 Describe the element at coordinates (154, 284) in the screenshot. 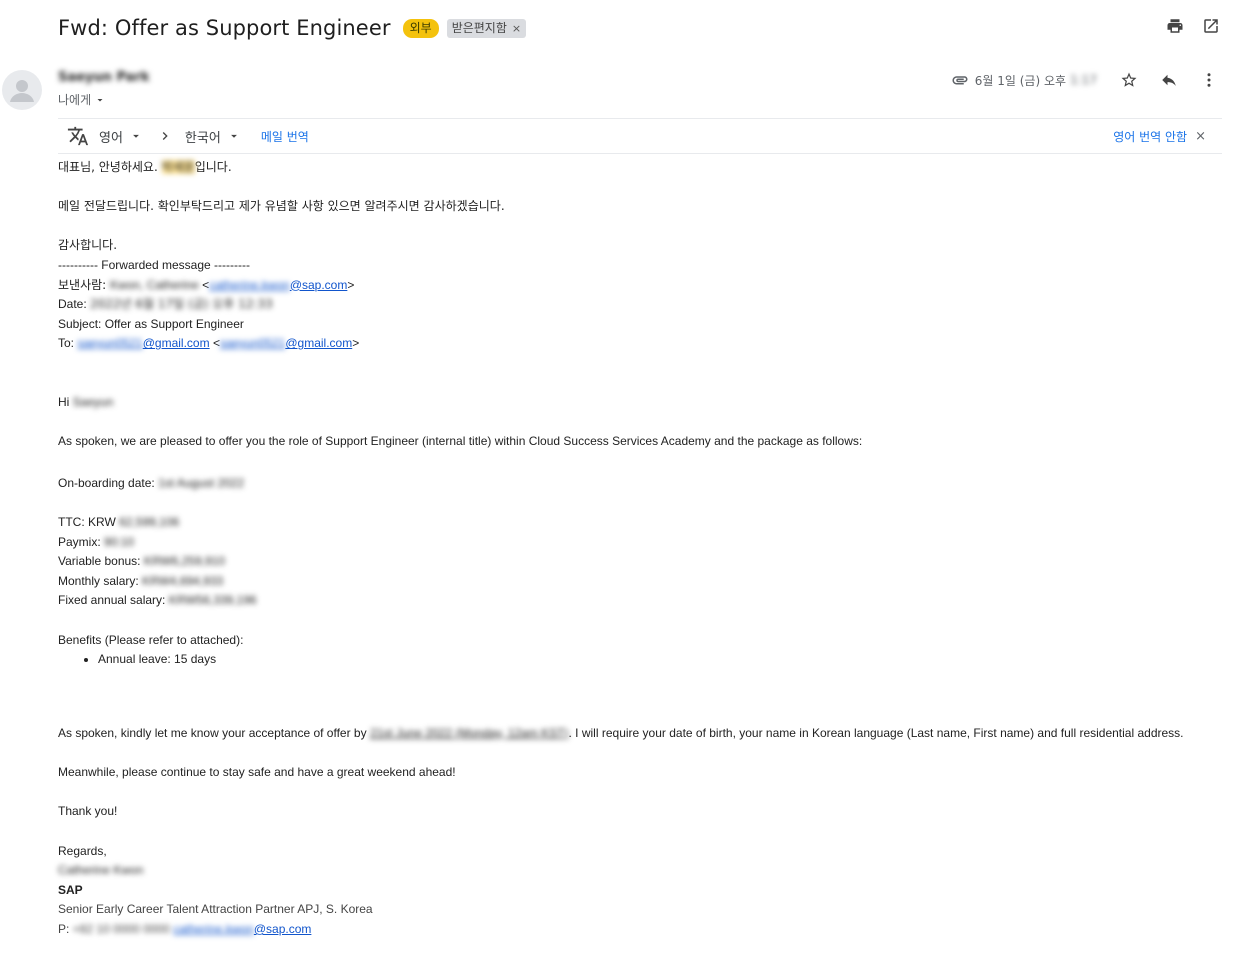

I see `from-name: Kwon, Catherine` at that location.